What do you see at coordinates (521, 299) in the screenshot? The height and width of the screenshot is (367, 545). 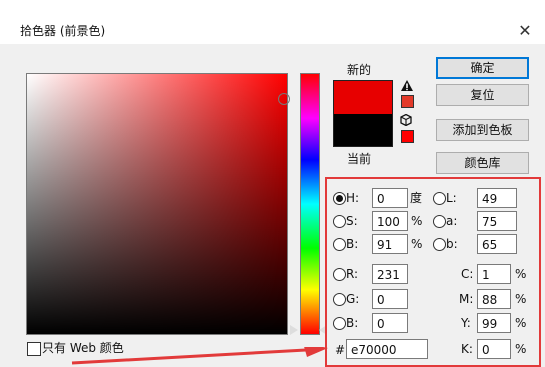 I see `magenta-unit: %` at bounding box center [521, 299].